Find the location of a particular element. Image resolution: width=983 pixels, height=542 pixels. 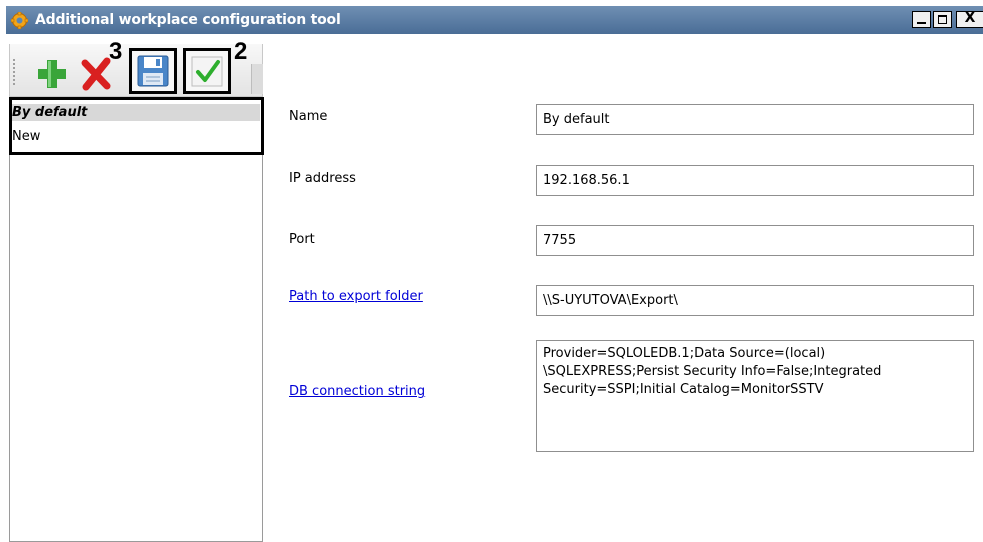

export-folder-field: \\S-UYUTOVA\Export\ is located at coordinates (755, 300).